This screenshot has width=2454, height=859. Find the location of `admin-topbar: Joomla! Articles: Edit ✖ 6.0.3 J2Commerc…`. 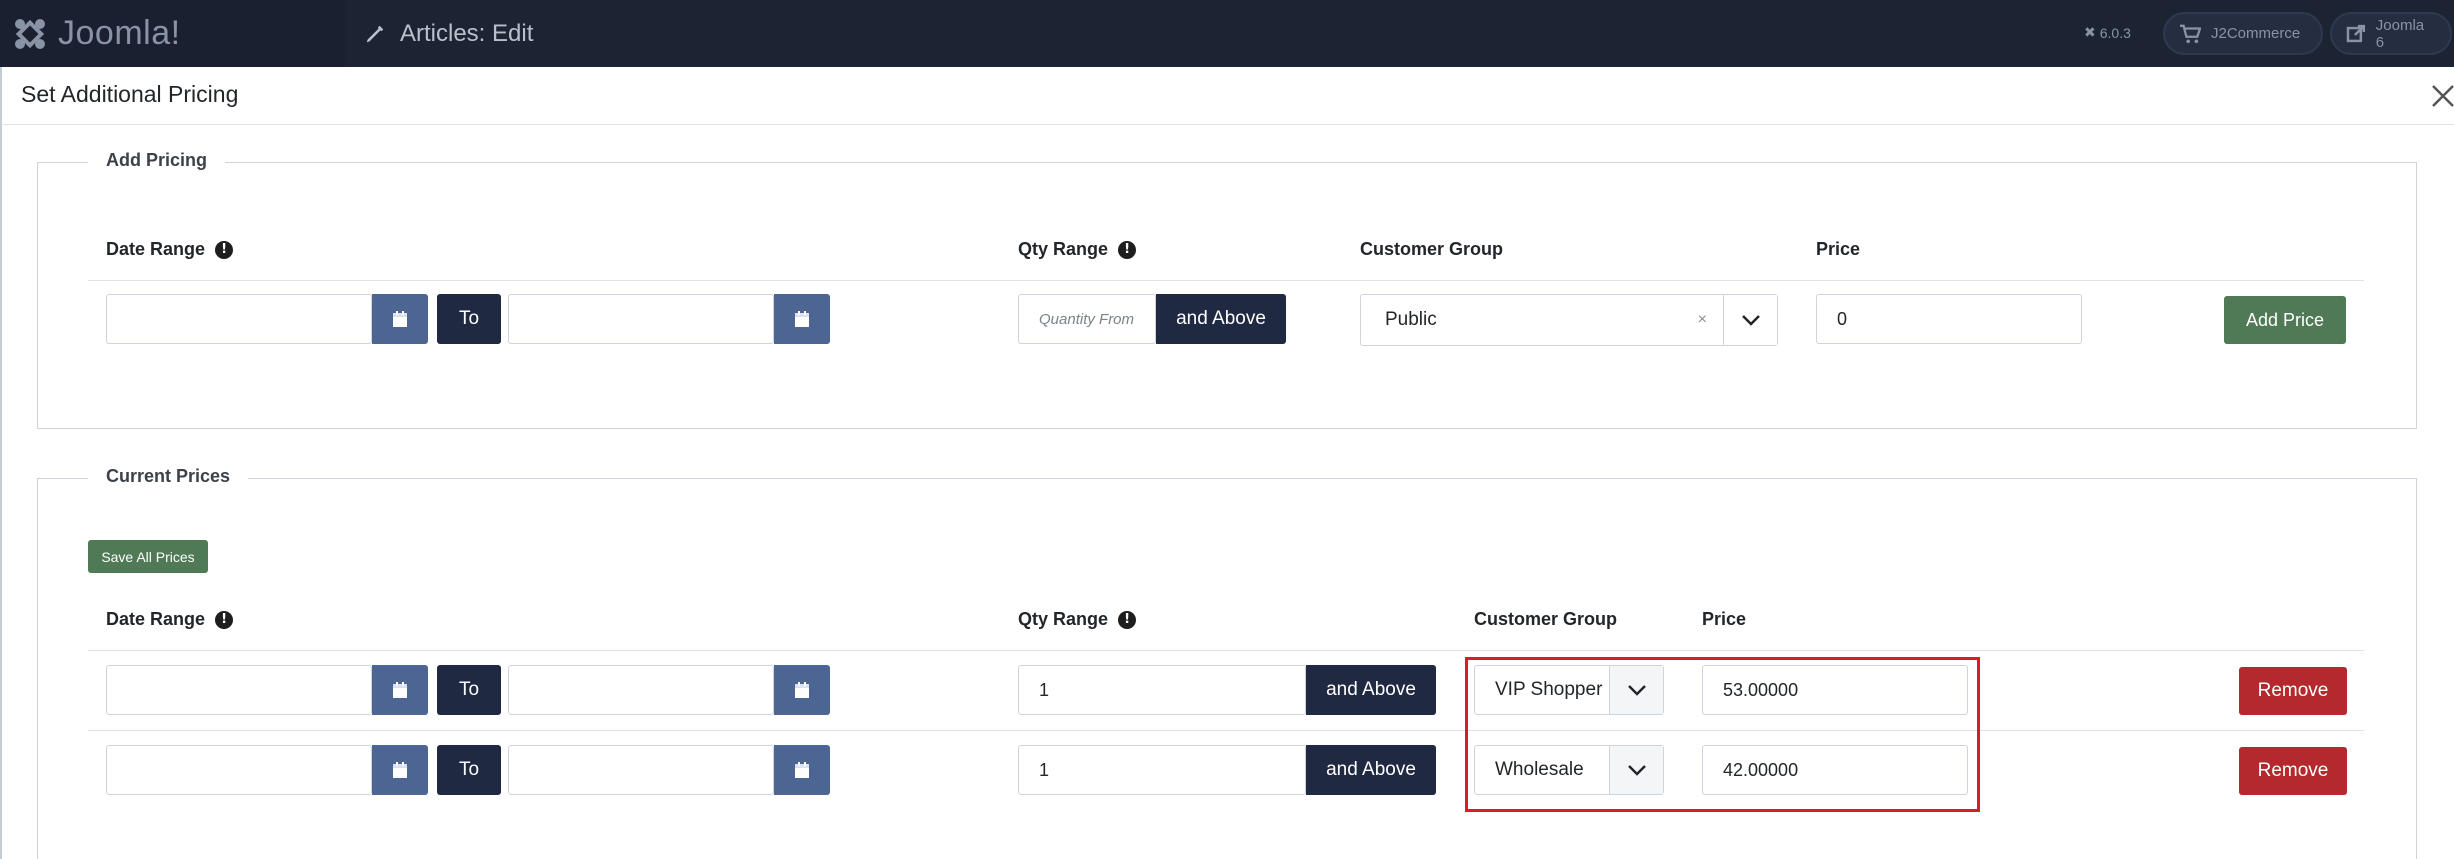

admin-topbar: Joomla! Articles: Edit ✖ 6.0.3 J2Commerc… is located at coordinates (1227, 33).